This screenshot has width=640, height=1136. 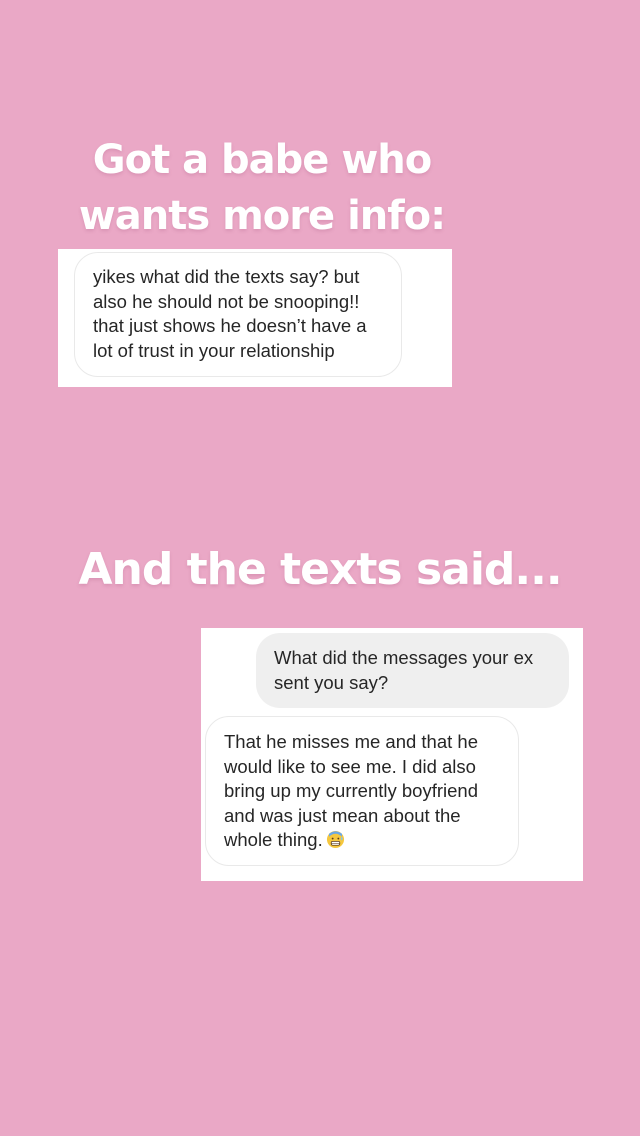 What do you see at coordinates (335, 839) in the screenshot?
I see `grimacing-face-with-sweat-icon` at bounding box center [335, 839].